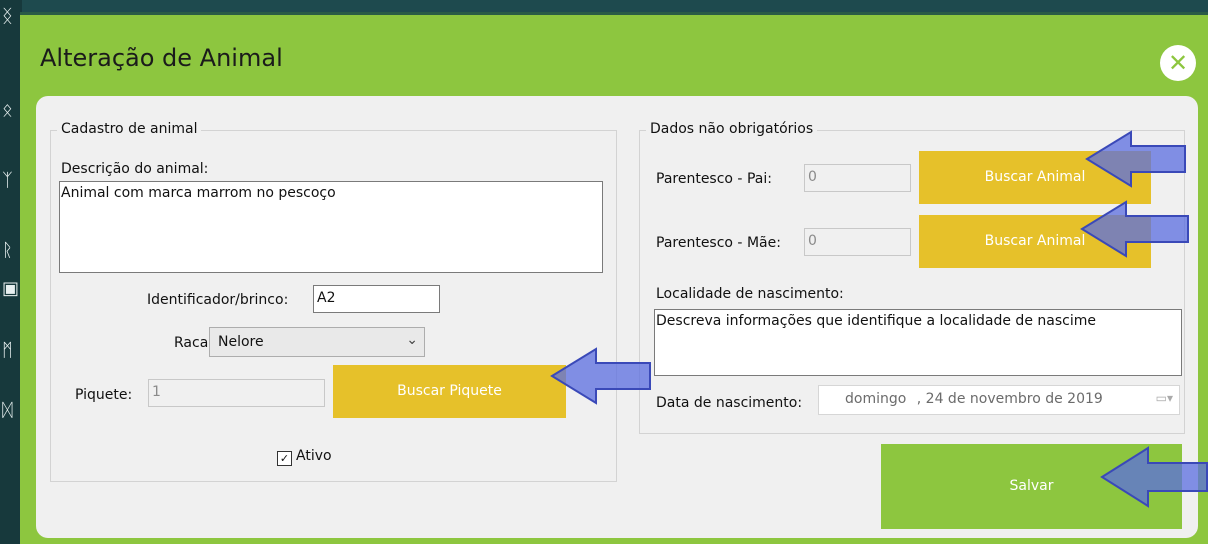  What do you see at coordinates (284, 458) in the screenshot?
I see `active-checkbox: ✓` at bounding box center [284, 458].